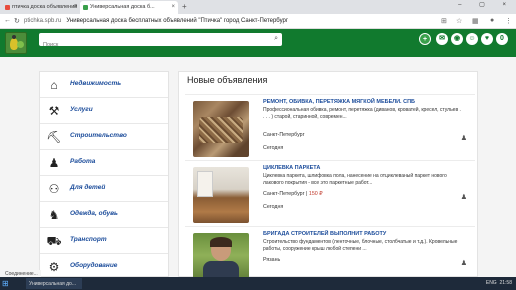  Describe the element at coordinates (54, 189) in the screenshot. I see `stroller-icon: ⚇` at that location.